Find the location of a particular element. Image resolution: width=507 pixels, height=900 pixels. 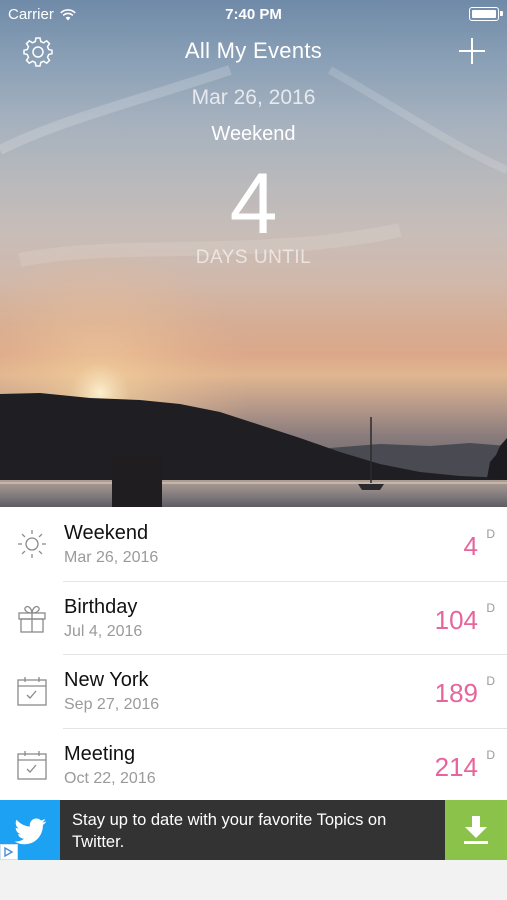

gift-icon is located at coordinates (32, 619).